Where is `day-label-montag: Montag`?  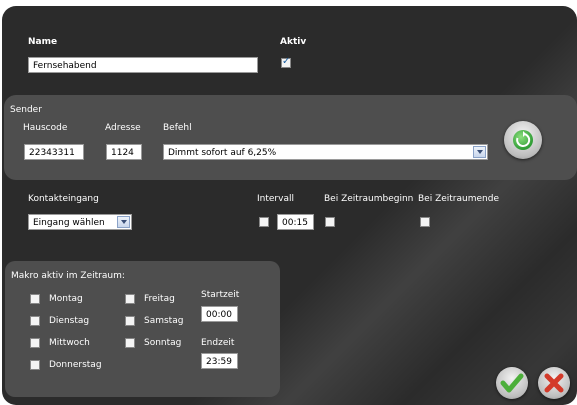
day-label-montag: Montag is located at coordinates (66, 299).